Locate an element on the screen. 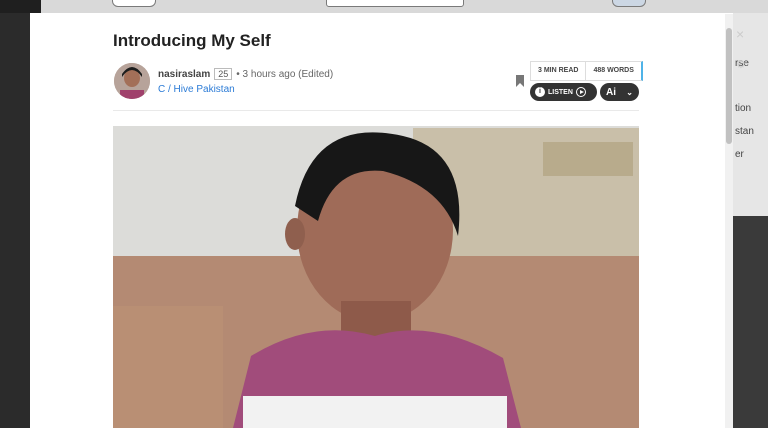  background-pill-button is located at coordinates (134, 3).